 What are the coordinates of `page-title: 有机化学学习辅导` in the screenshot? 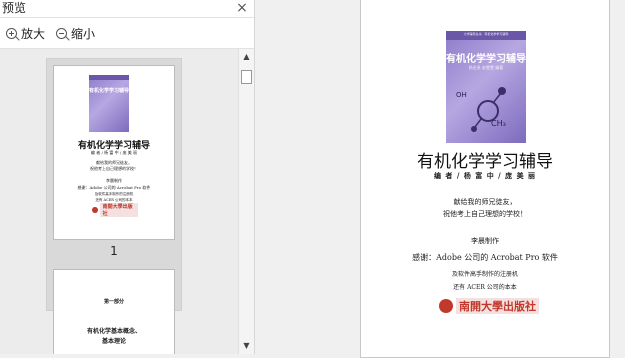 It's located at (485, 162).